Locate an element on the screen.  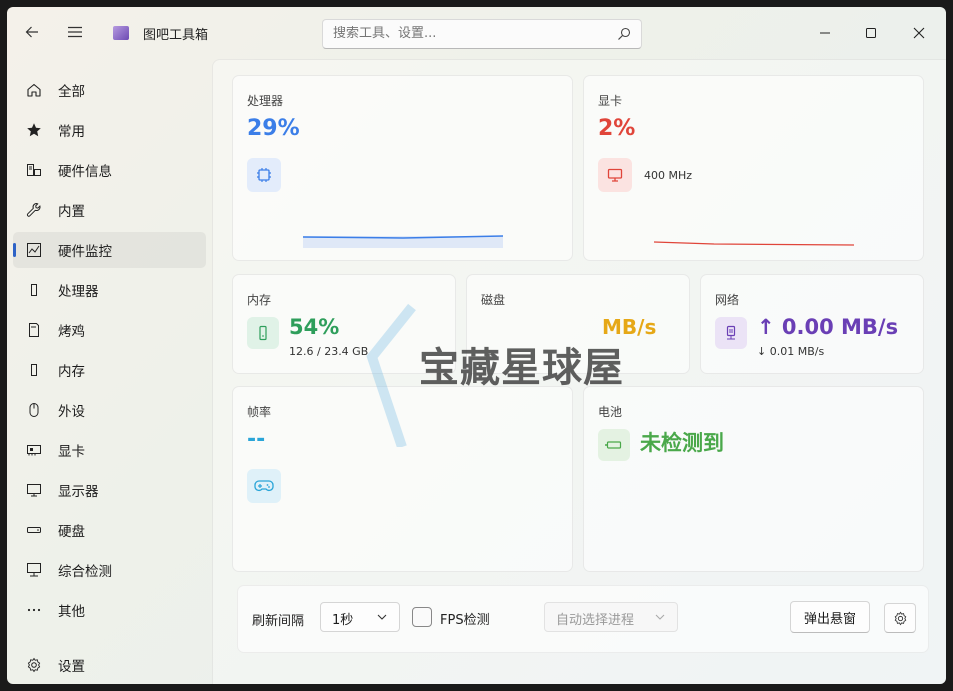
home-icon is located at coordinates (34, 90).